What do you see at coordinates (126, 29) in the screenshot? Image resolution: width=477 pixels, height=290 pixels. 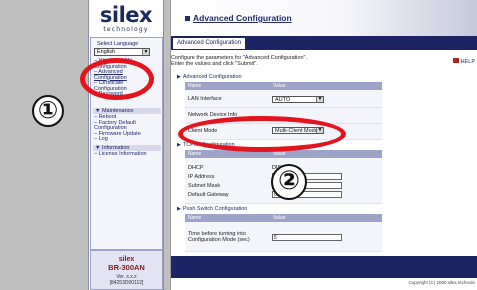 I see `logo-subtitle: technology` at bounding box center [126, 29].